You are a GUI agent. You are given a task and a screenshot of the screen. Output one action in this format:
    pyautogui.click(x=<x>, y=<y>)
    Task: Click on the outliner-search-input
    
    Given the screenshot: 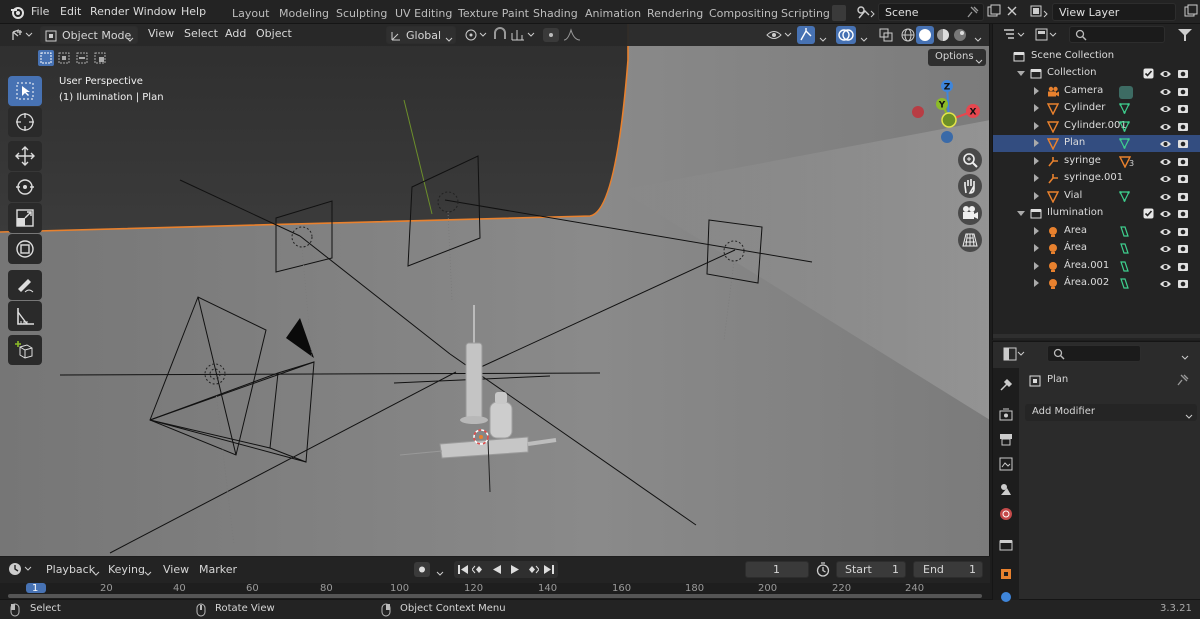 What is the action you would take?
    pyautogui.click(x=1117, y=34)
    